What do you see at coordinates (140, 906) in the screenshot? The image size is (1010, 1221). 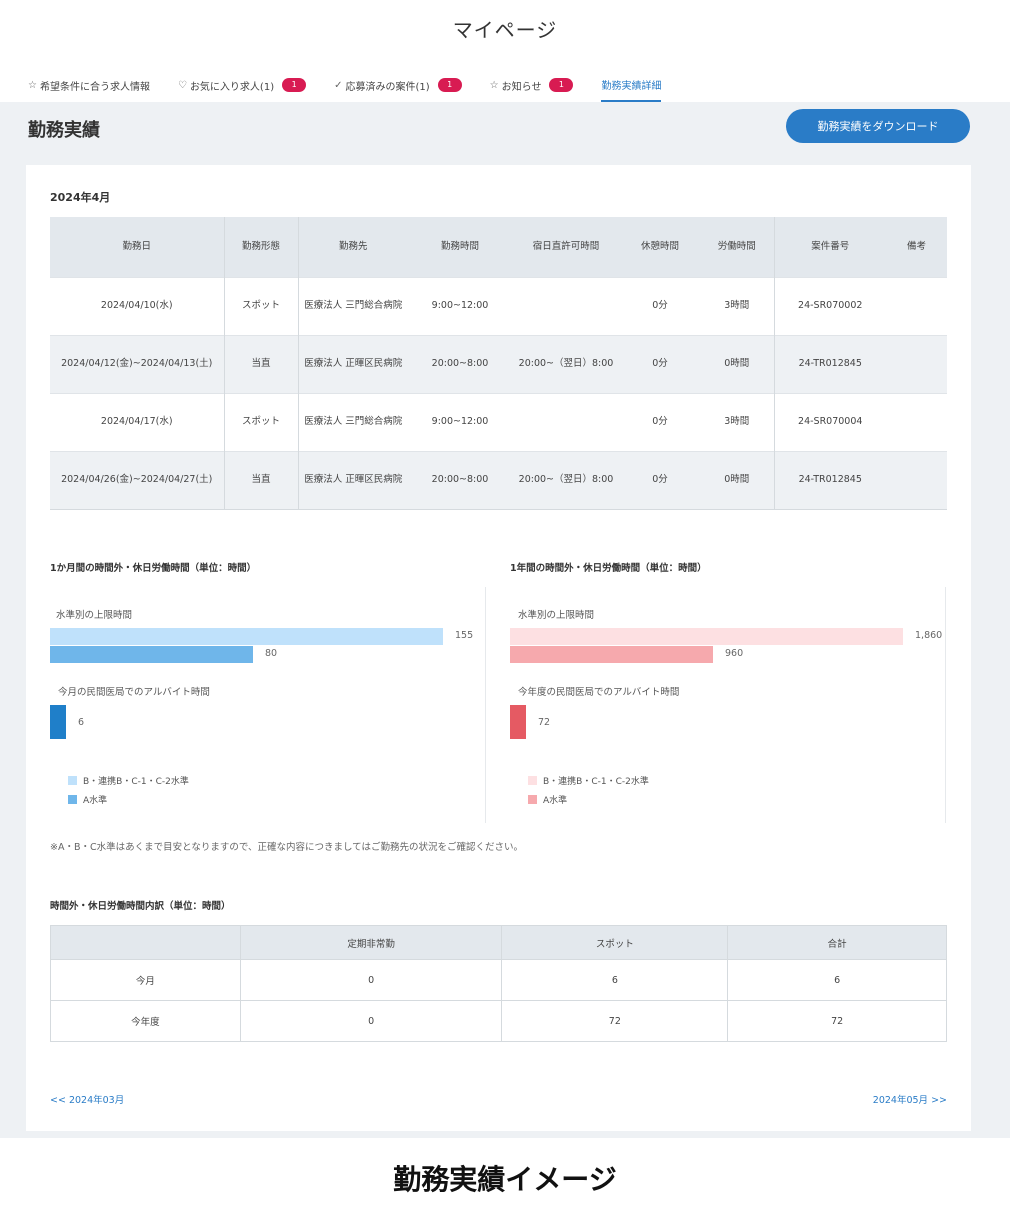 I see `breakdown-title: 時間外・休日労働時間内訳（単位：時間）` at bounding box center [140, 906].